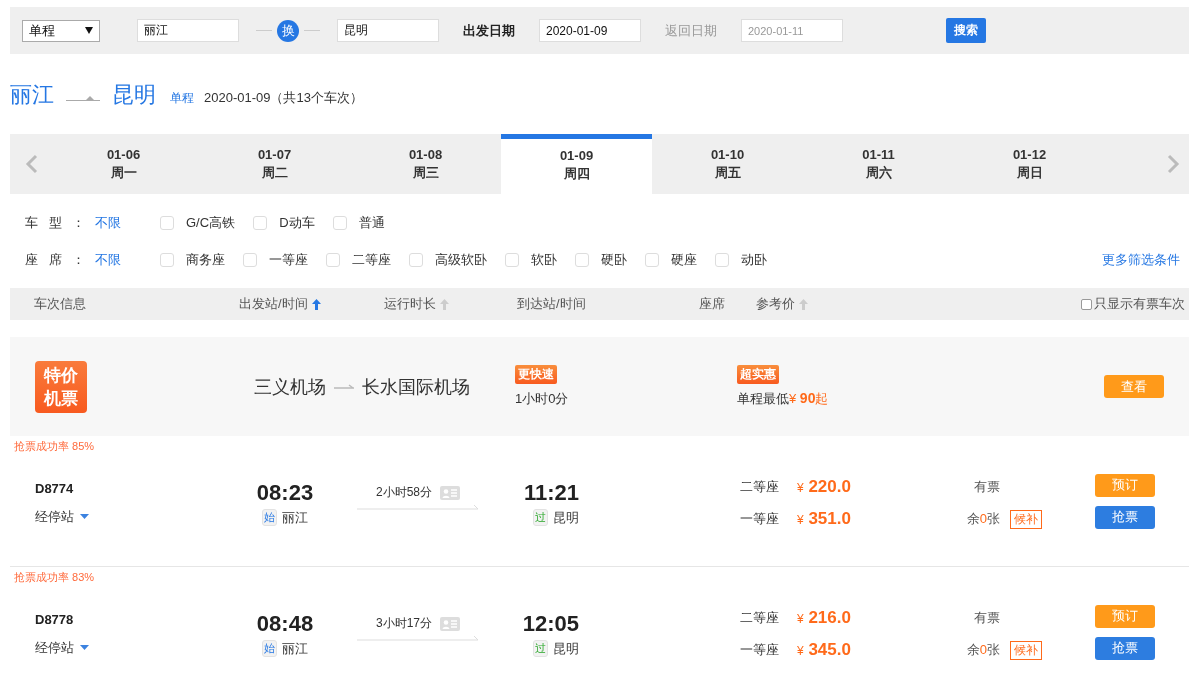  I want to click on swap-button: 换, so click(288, 30).